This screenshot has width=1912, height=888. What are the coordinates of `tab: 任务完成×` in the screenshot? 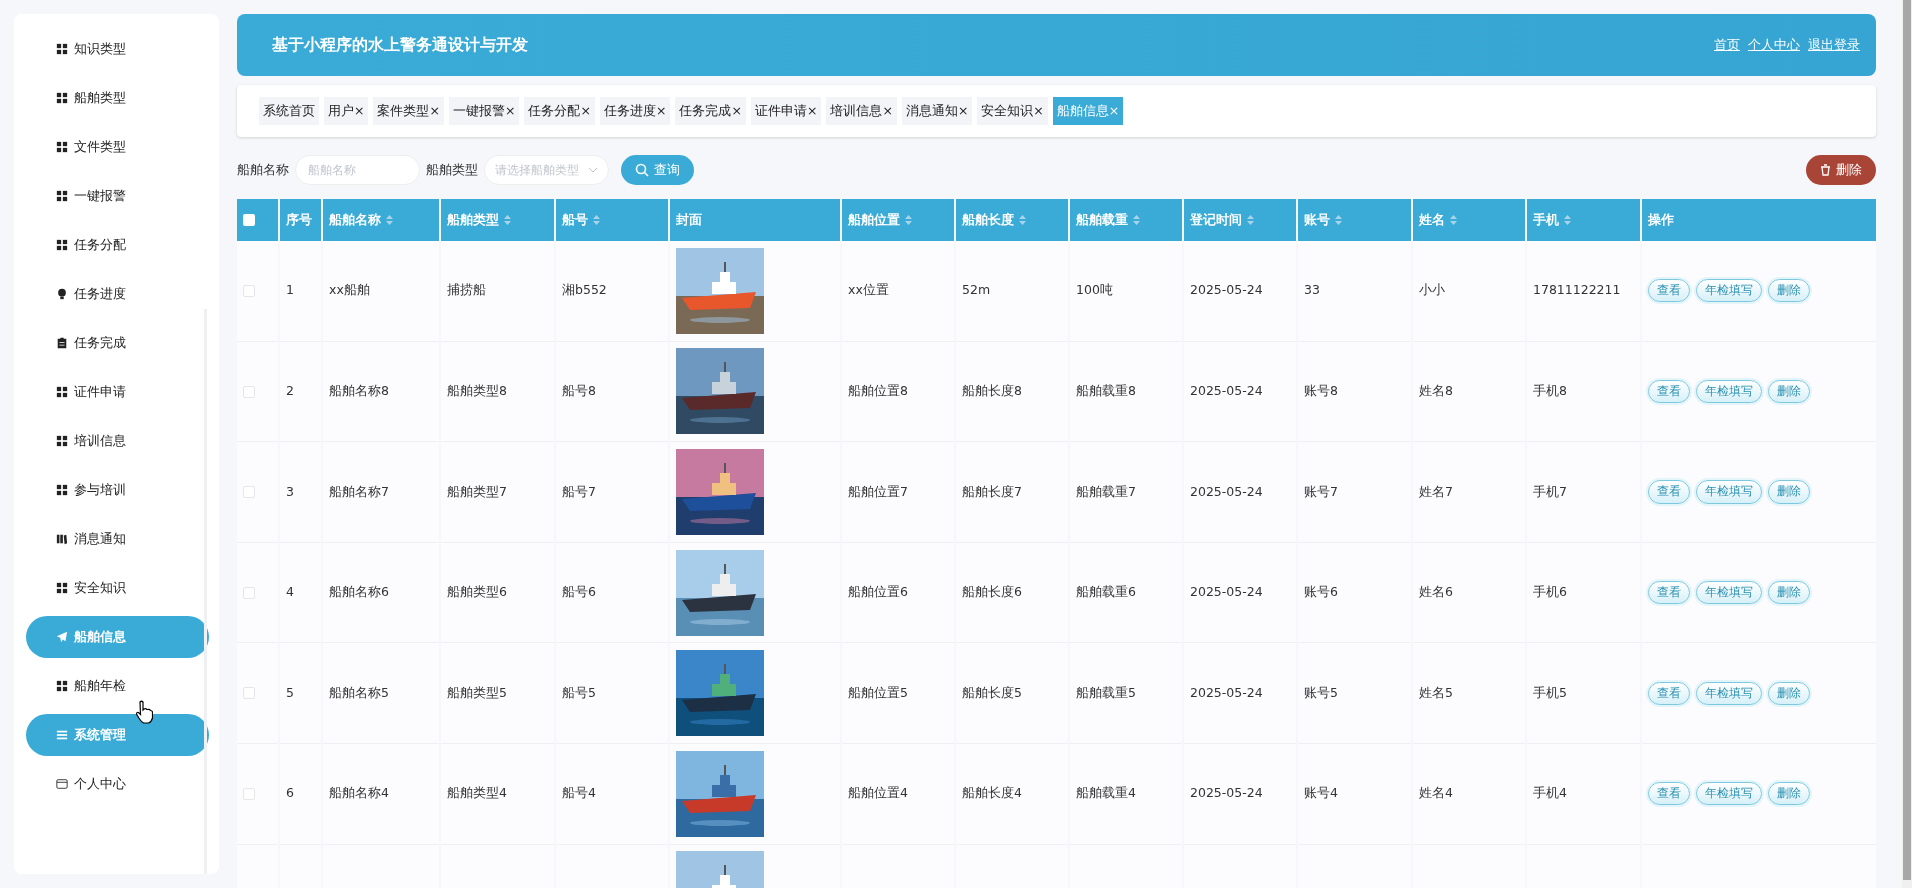 It's located at (710, 111).